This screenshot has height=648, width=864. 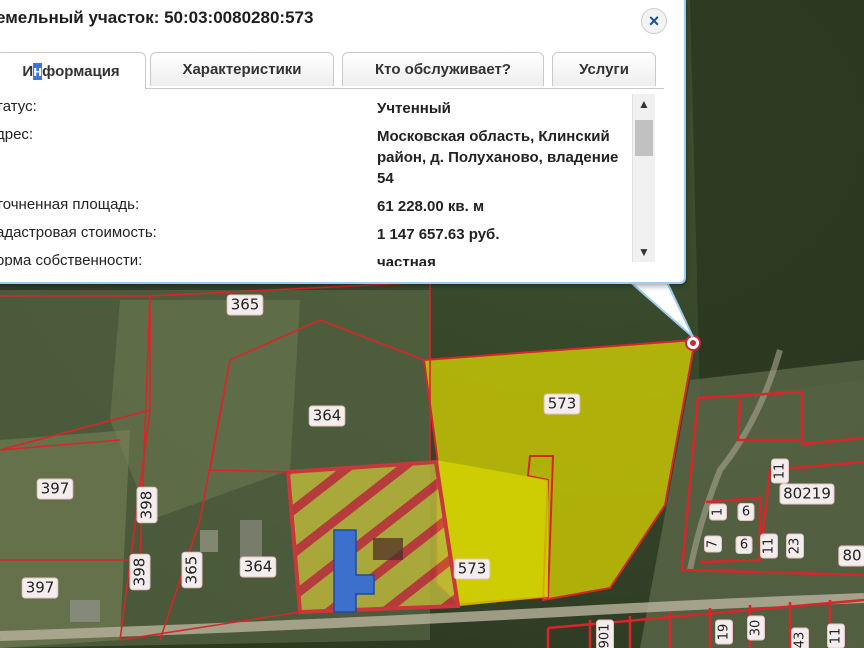 I want to click on parcel-label-text: 7, so click(x=713, y=544).